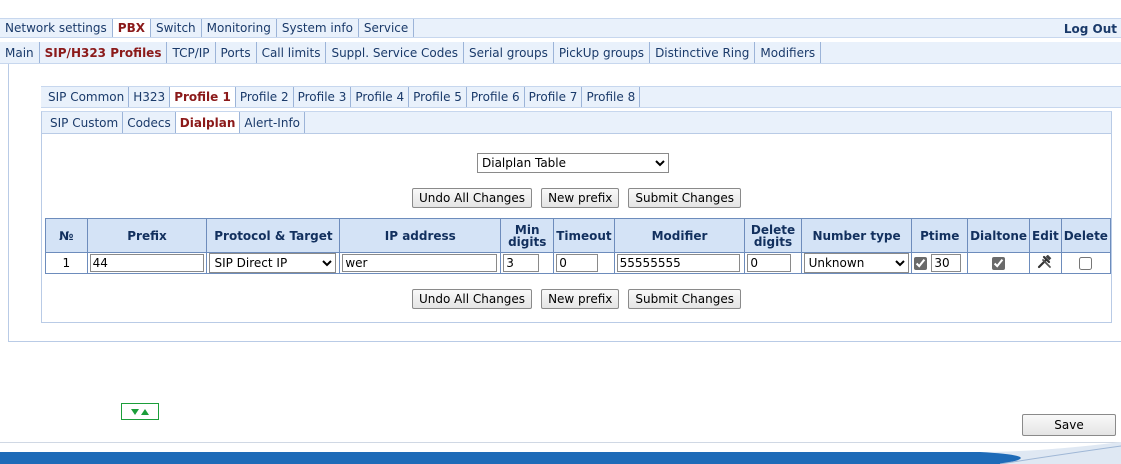 This screenshot has height=464, width=1121. Describe the element at coordinates (703, 52) in the screenshot. I see `submenu-distinctive-ring: Distinctive Ring` at that location.